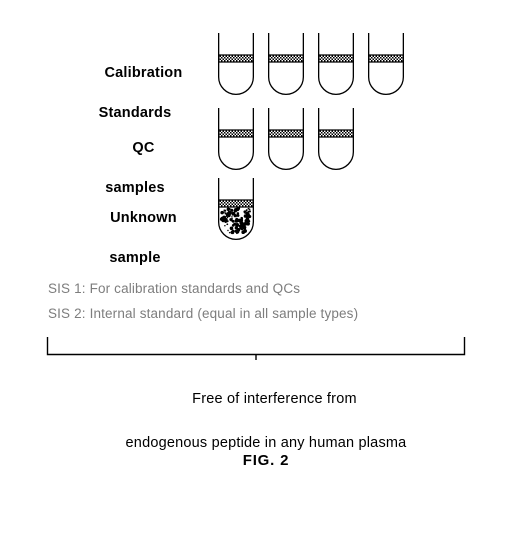 This screenshot has height=539, width=532. I want to click on row-label-line-2: sample, so click(135, 258).